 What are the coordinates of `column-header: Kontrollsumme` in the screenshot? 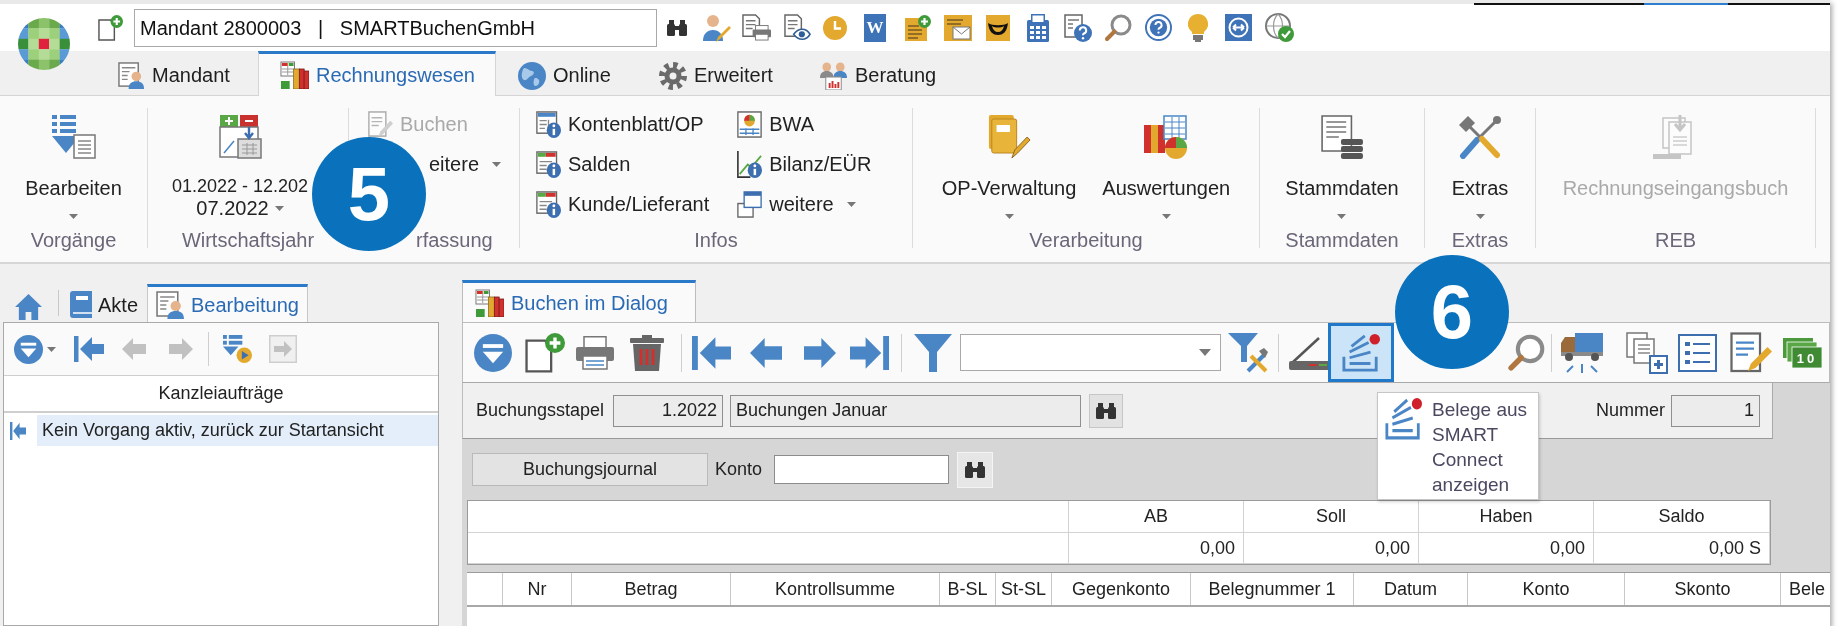 It's located at (835, 589).